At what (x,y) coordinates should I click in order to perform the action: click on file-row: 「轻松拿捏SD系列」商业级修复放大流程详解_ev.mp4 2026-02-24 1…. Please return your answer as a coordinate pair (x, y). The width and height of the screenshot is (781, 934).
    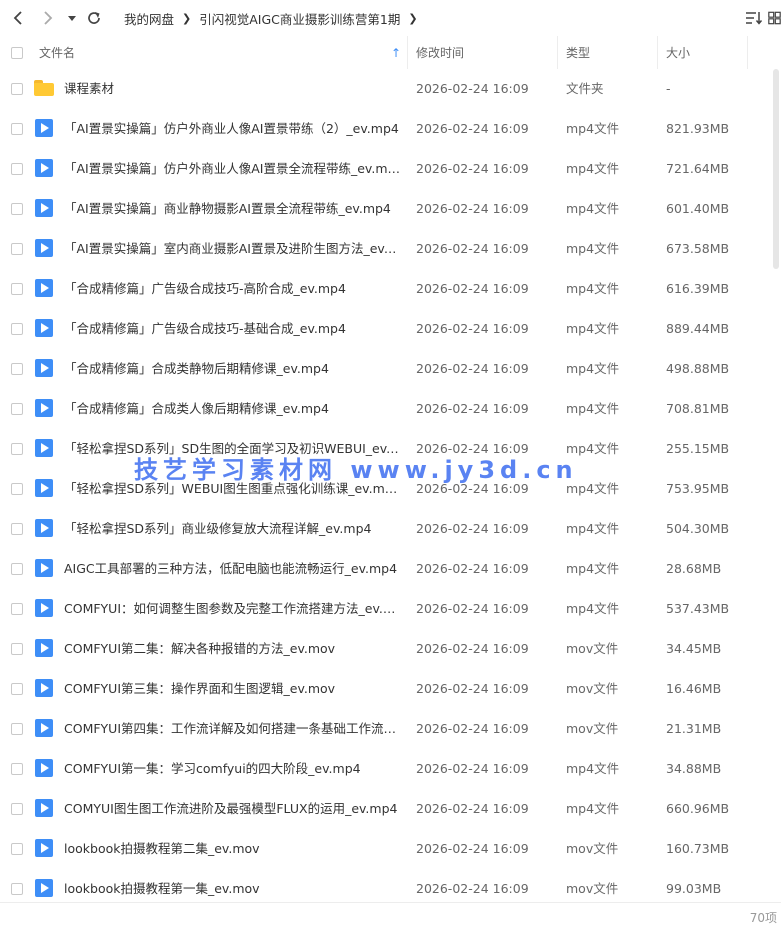
    Looking at the image, I should click on (390, 529).